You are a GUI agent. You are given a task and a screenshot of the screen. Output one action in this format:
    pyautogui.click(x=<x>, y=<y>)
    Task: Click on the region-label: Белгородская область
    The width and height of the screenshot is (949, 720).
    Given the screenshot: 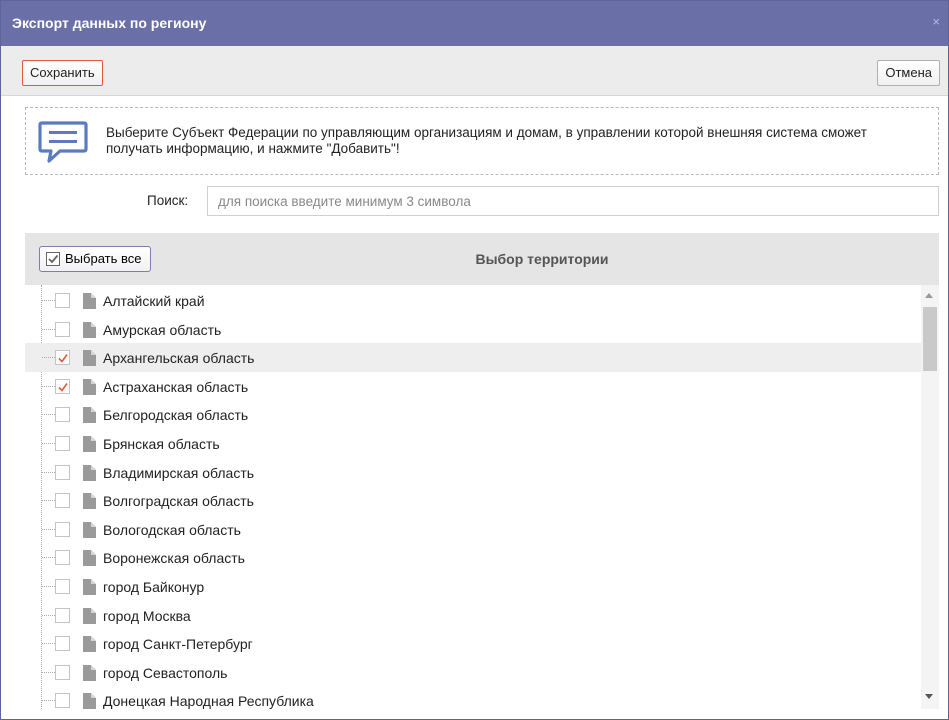 What is the action you would take?
    pyautogui.click(x=176, y=415)
    